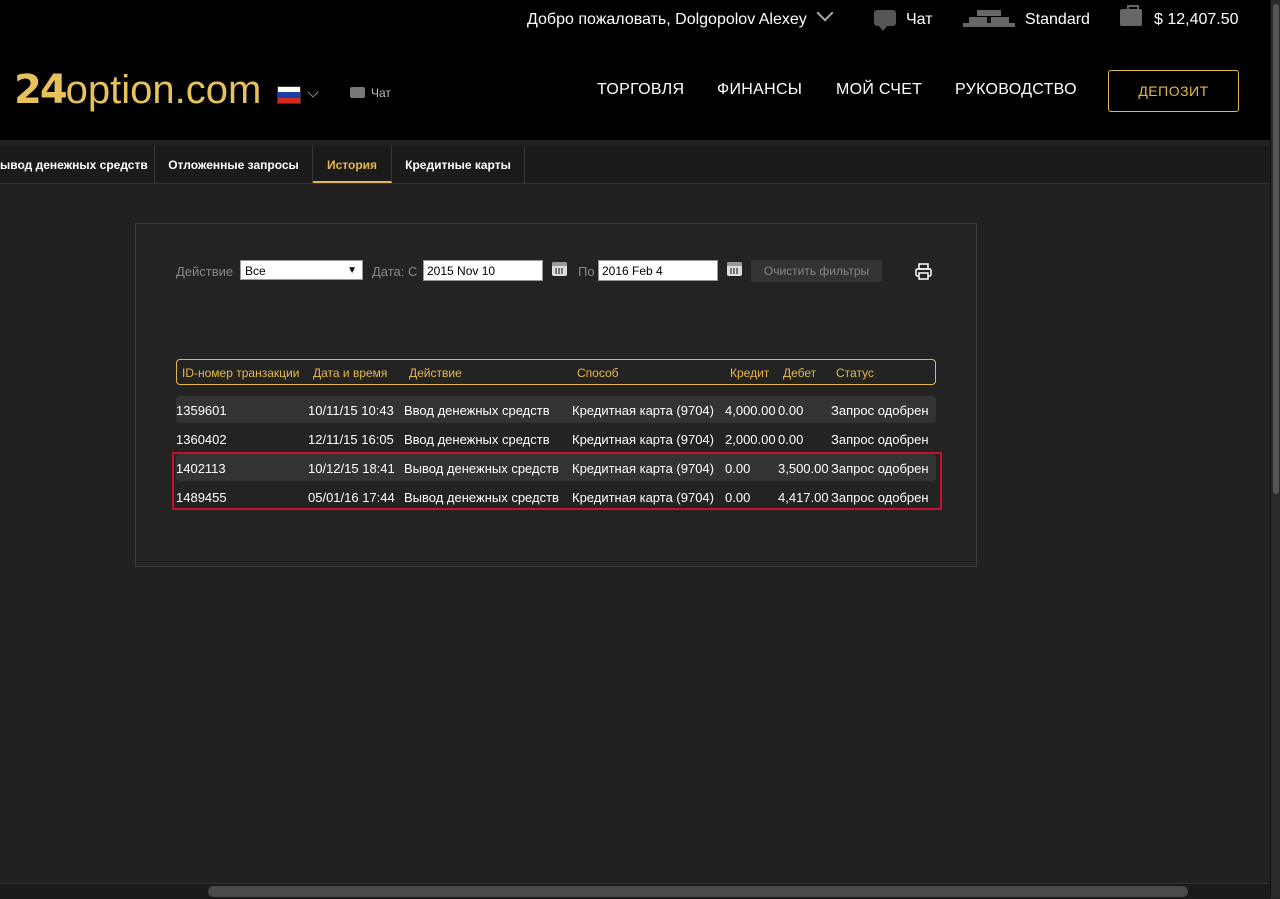 This screenshot has width=1280, height=899. What do you see at coordinates (301, 270) in the screenshot?
I see `action-select: Все ▼` at bounding box center [301, 270].